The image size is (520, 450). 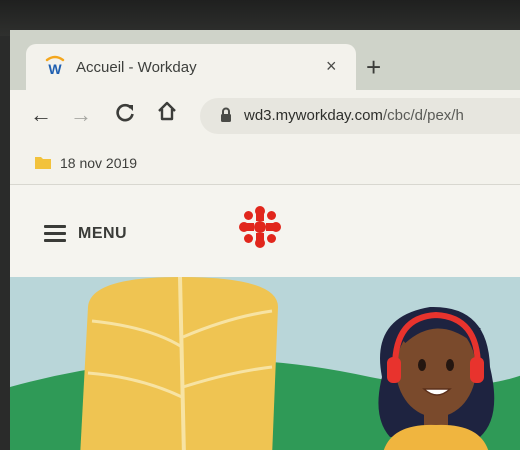 I want to click on new-tab-icon: +, so click(x=373, y=67).